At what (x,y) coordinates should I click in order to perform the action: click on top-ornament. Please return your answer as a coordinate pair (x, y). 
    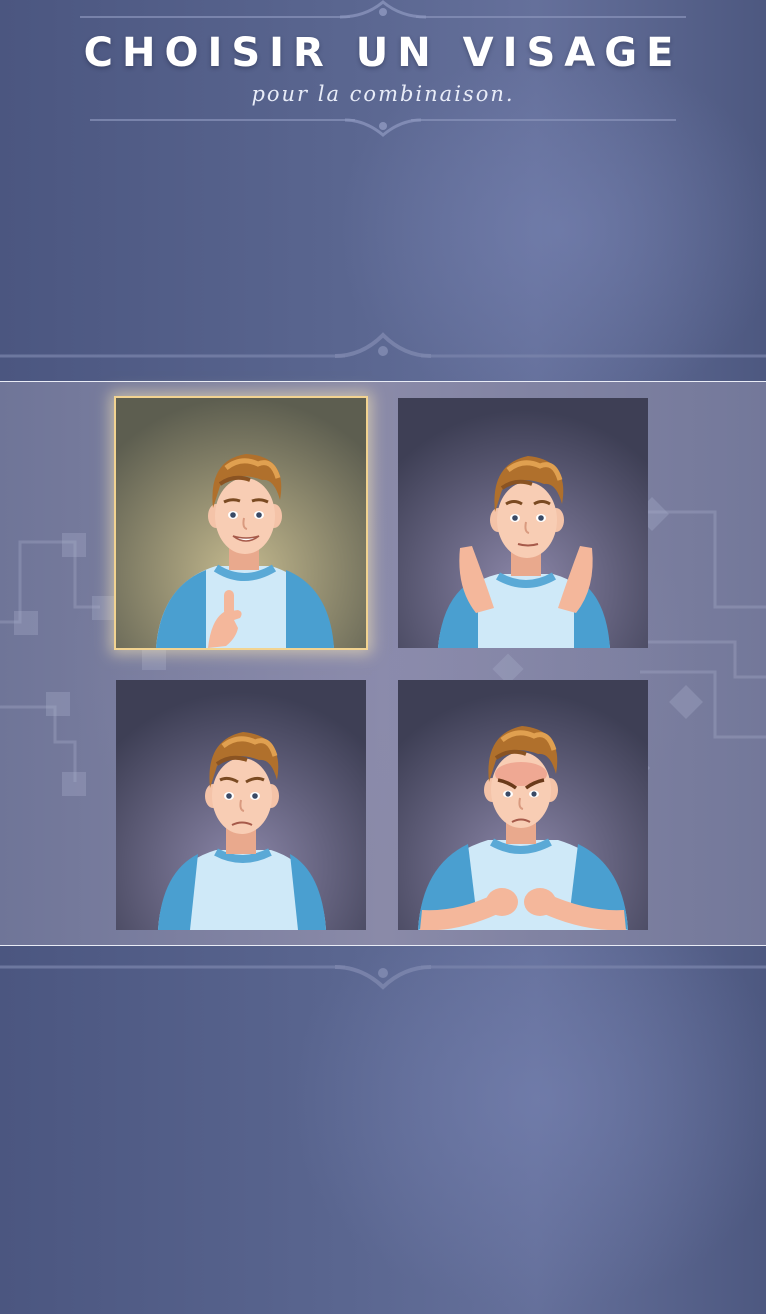
    Looking at the image, I should click on (383, 9).